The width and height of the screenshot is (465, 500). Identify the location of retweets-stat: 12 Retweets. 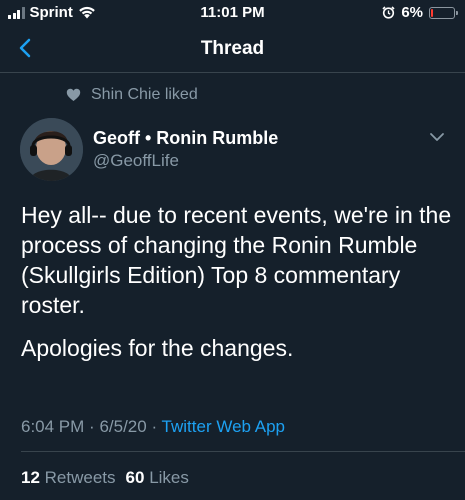
(68, 478).